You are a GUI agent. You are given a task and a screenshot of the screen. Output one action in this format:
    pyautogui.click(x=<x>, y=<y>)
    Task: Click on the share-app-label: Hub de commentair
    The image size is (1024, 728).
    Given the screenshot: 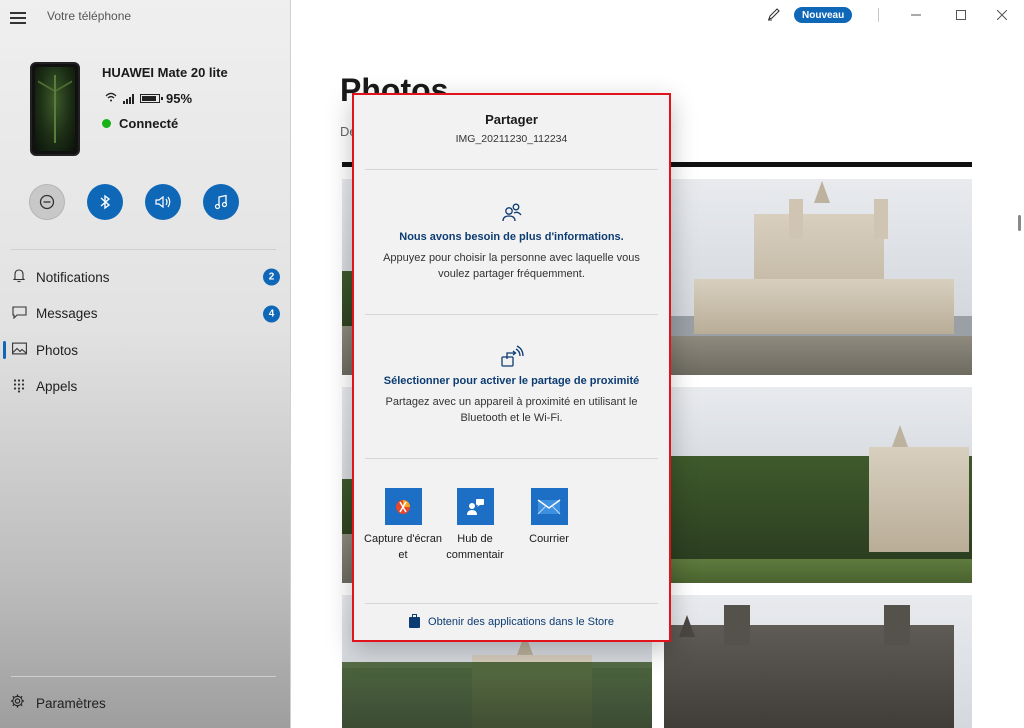 What is the action you would take?
    pyautogui.click(x=475, y=547)
    